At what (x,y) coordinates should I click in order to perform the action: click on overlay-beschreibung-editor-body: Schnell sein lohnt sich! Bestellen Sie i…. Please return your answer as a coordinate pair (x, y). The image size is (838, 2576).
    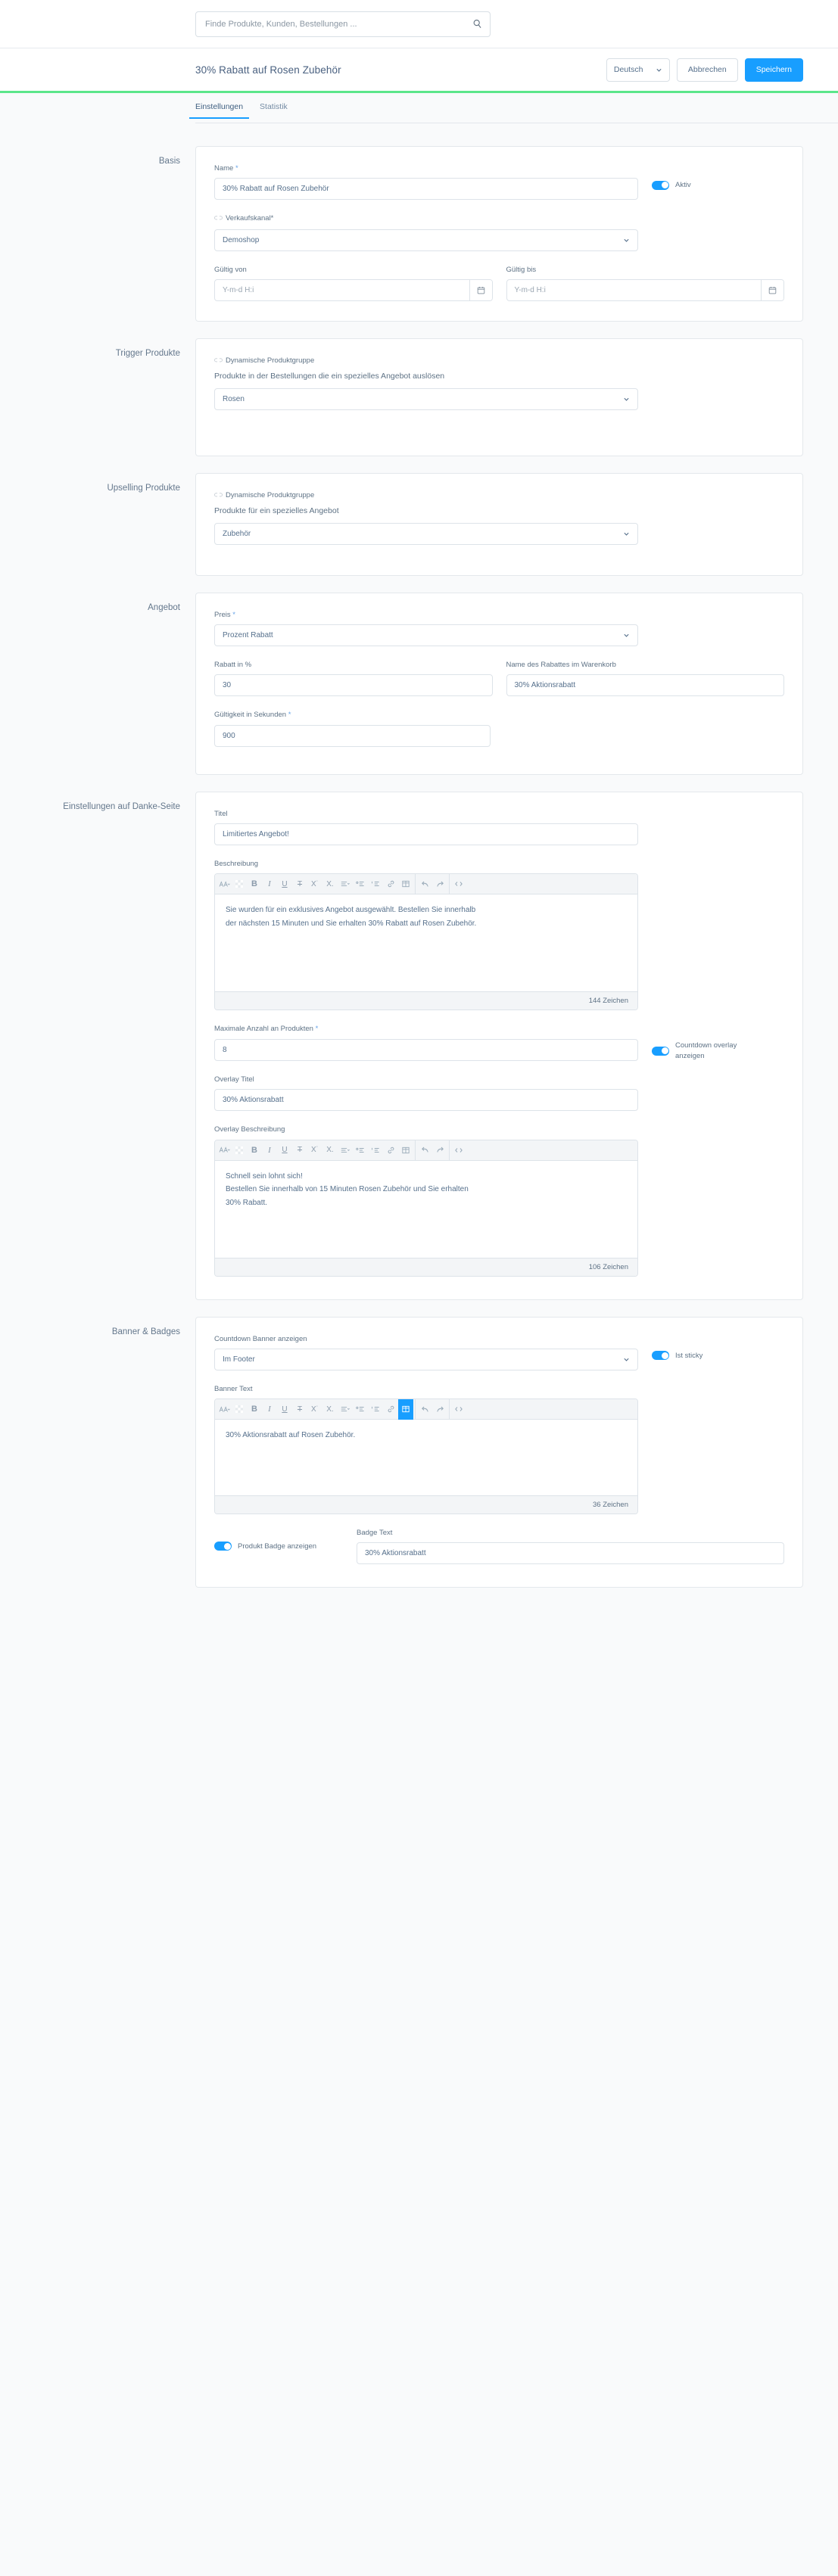
    Looking at the image, I should click on (426, 1209).